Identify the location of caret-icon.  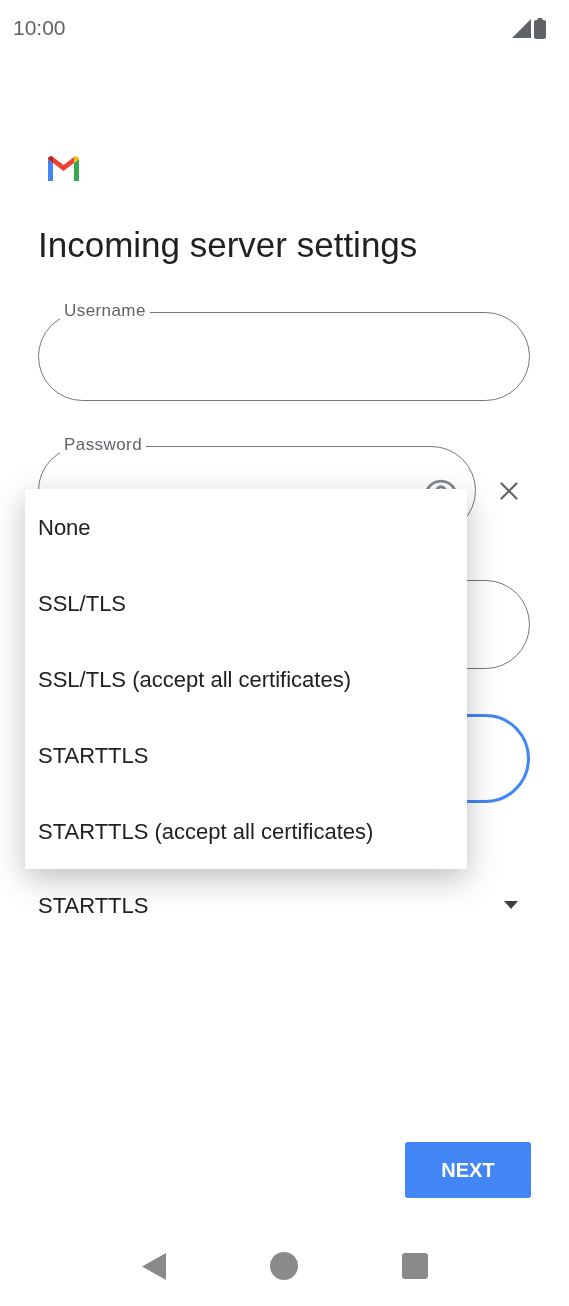
(511, 905).